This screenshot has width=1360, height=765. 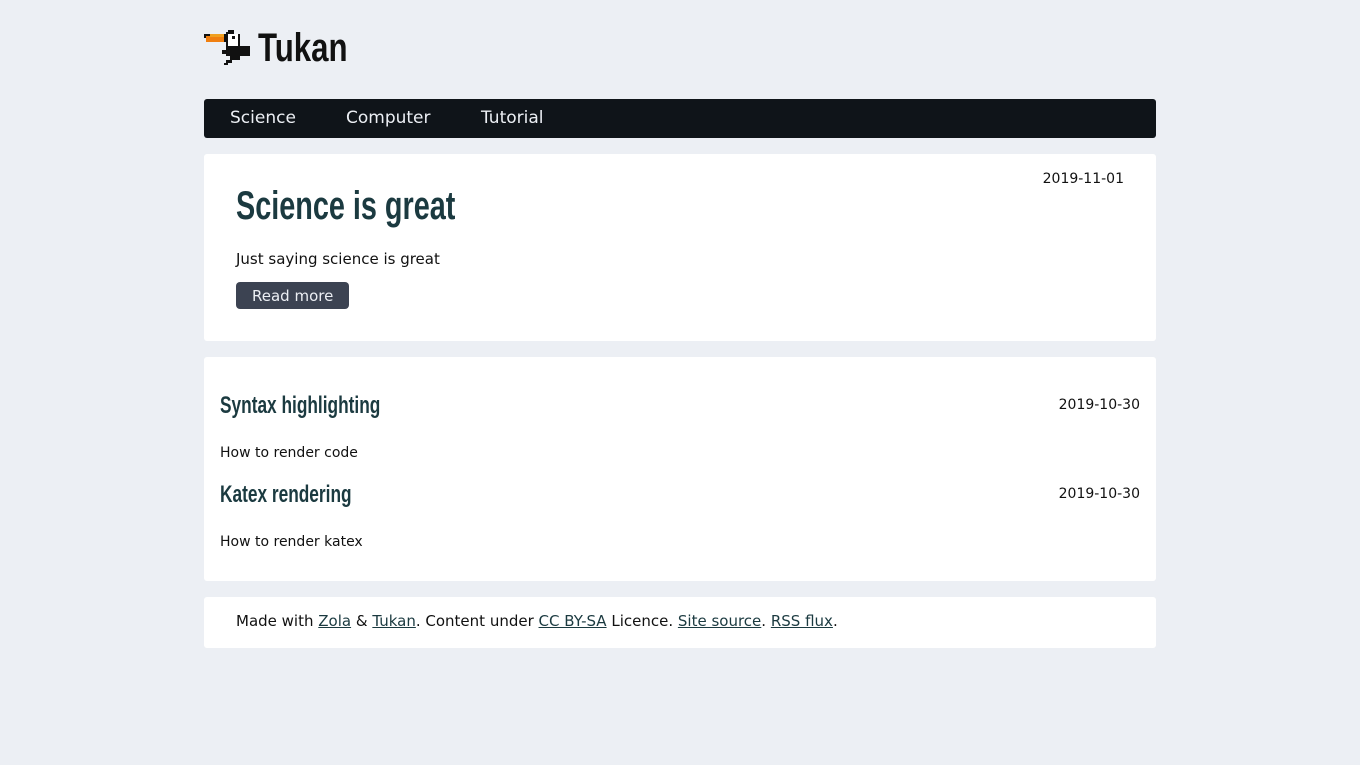 What do you see at coordinates (680, 118) in the screenshot?
I see `main-nav: Science Computer Tutorial` at bounding box center [680, 118].